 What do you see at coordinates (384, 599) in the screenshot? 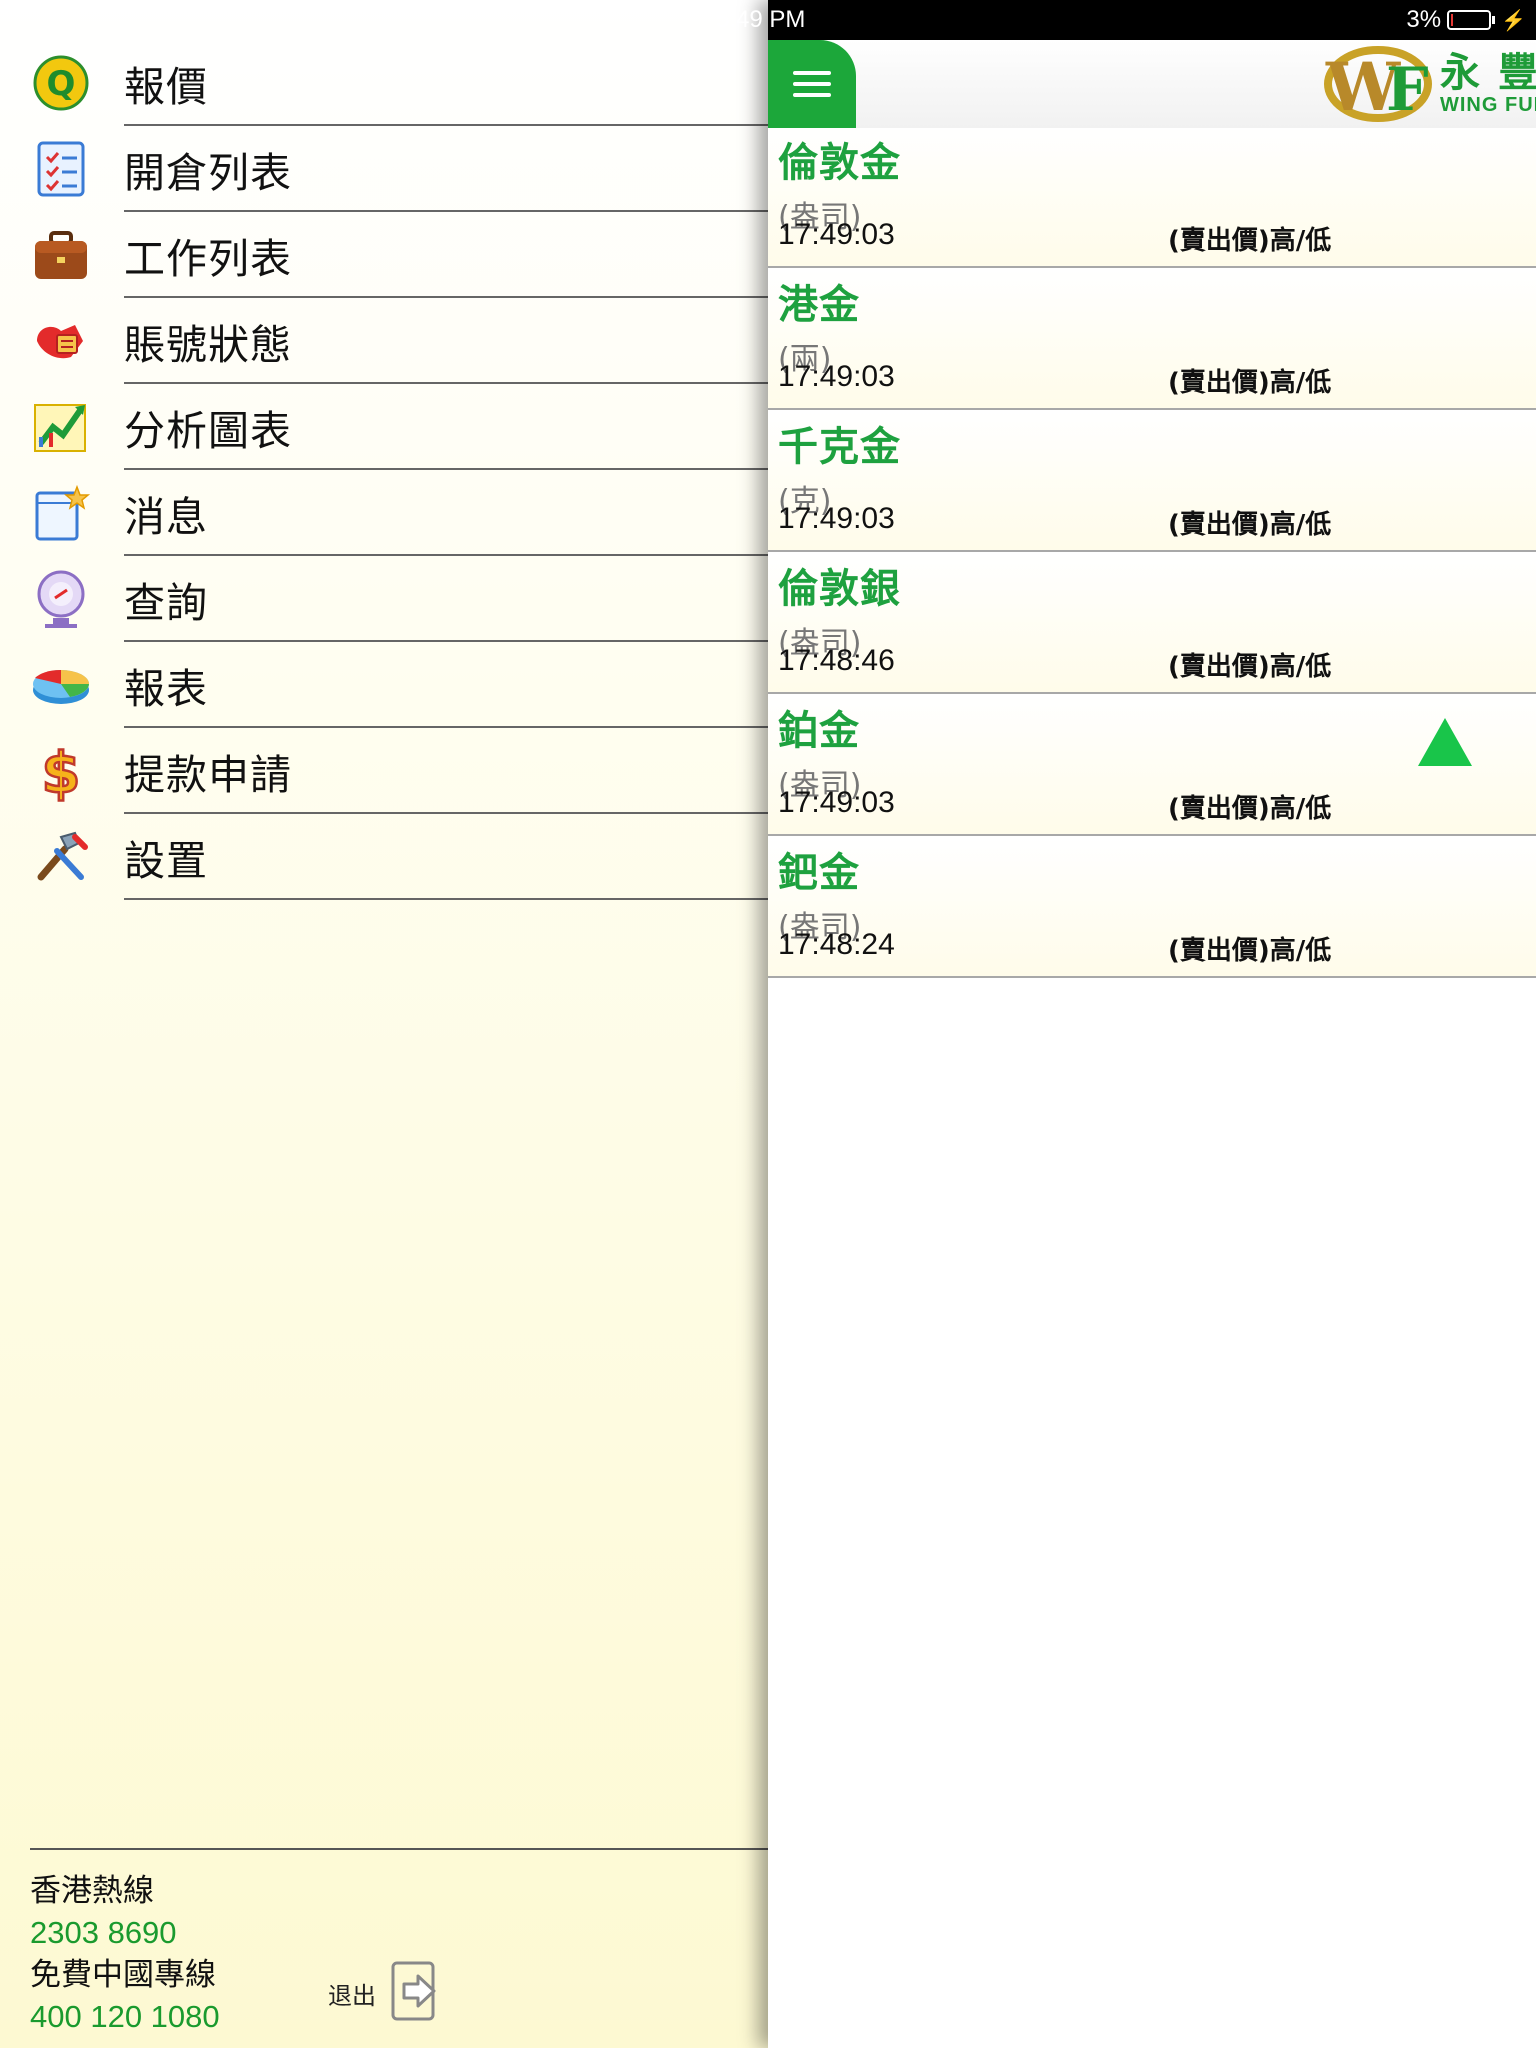
I see `menu-item-enquiry: 查詢` at bounding box center [384, 599].